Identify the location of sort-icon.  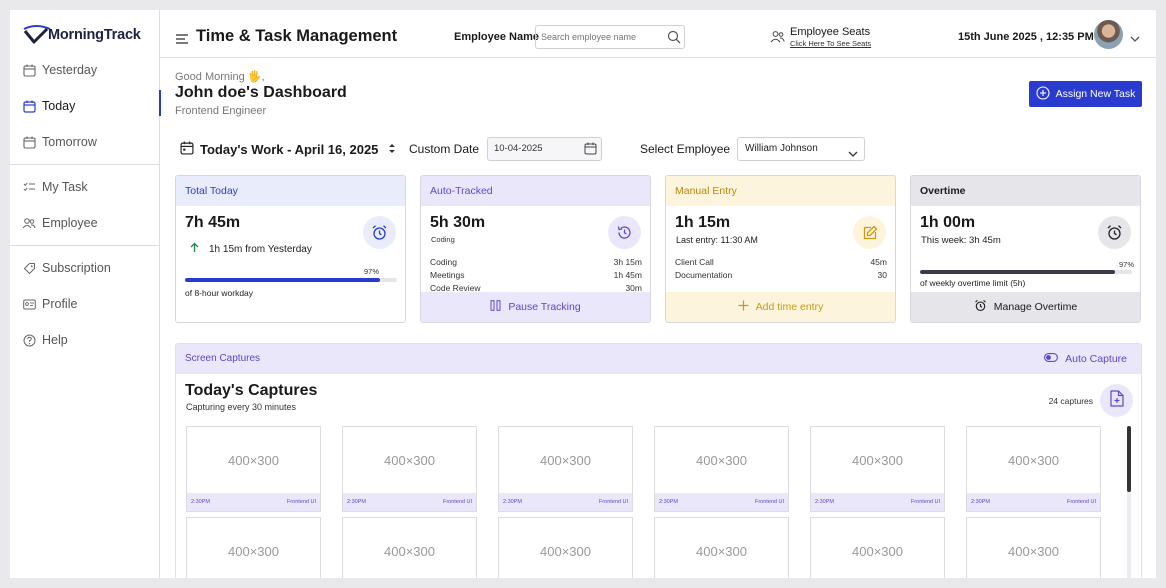
(392, 149).